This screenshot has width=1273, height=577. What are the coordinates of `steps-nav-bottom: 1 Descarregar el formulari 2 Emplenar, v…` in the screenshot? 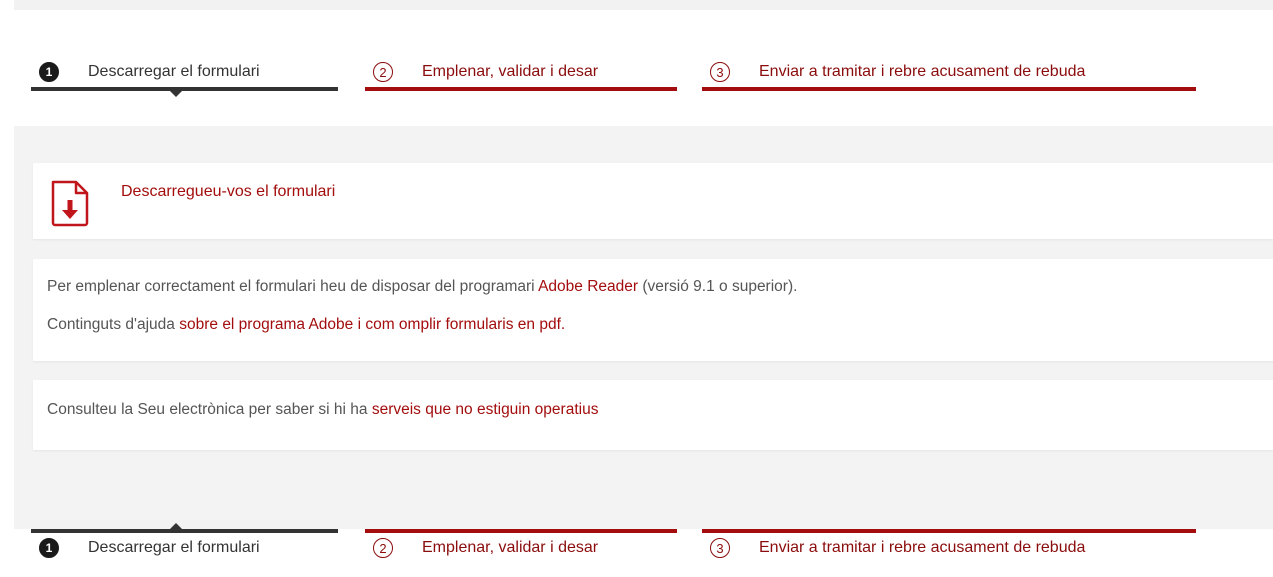 It's located at (616, 545).